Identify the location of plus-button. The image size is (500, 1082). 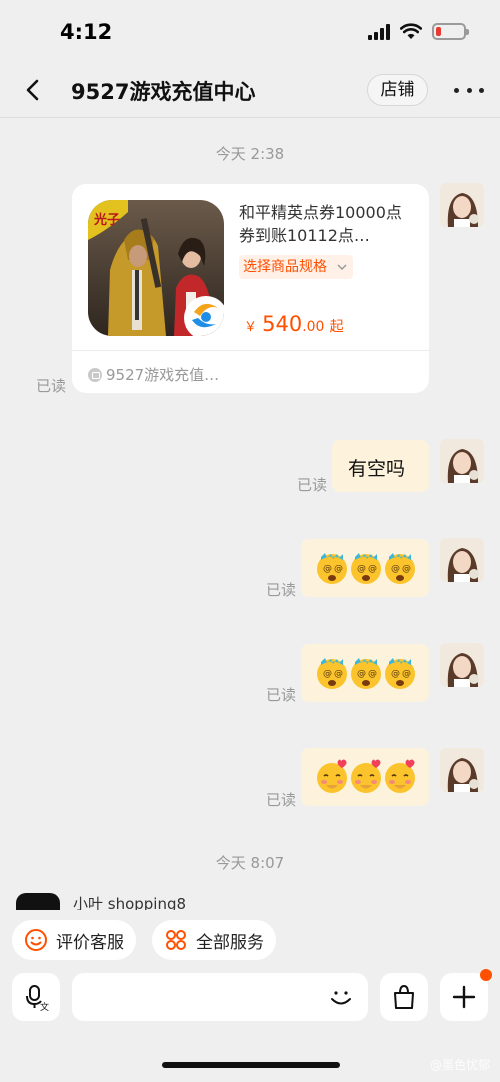
(466, 995).